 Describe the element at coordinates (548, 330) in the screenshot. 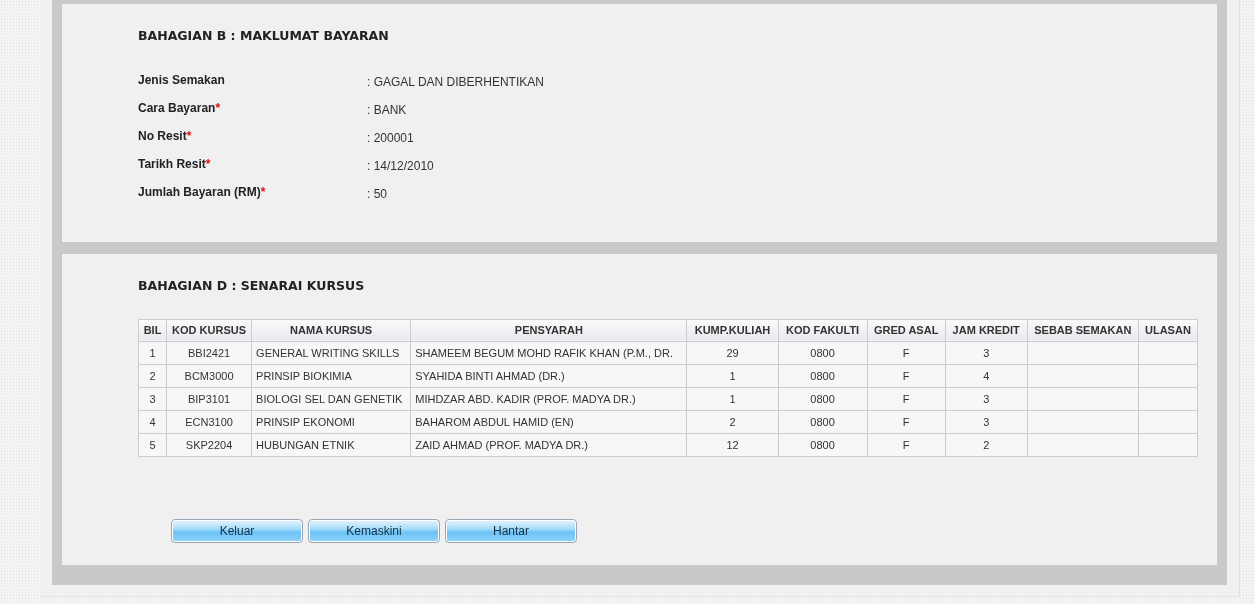

I see `column-header: PENSYARAH` at that location.